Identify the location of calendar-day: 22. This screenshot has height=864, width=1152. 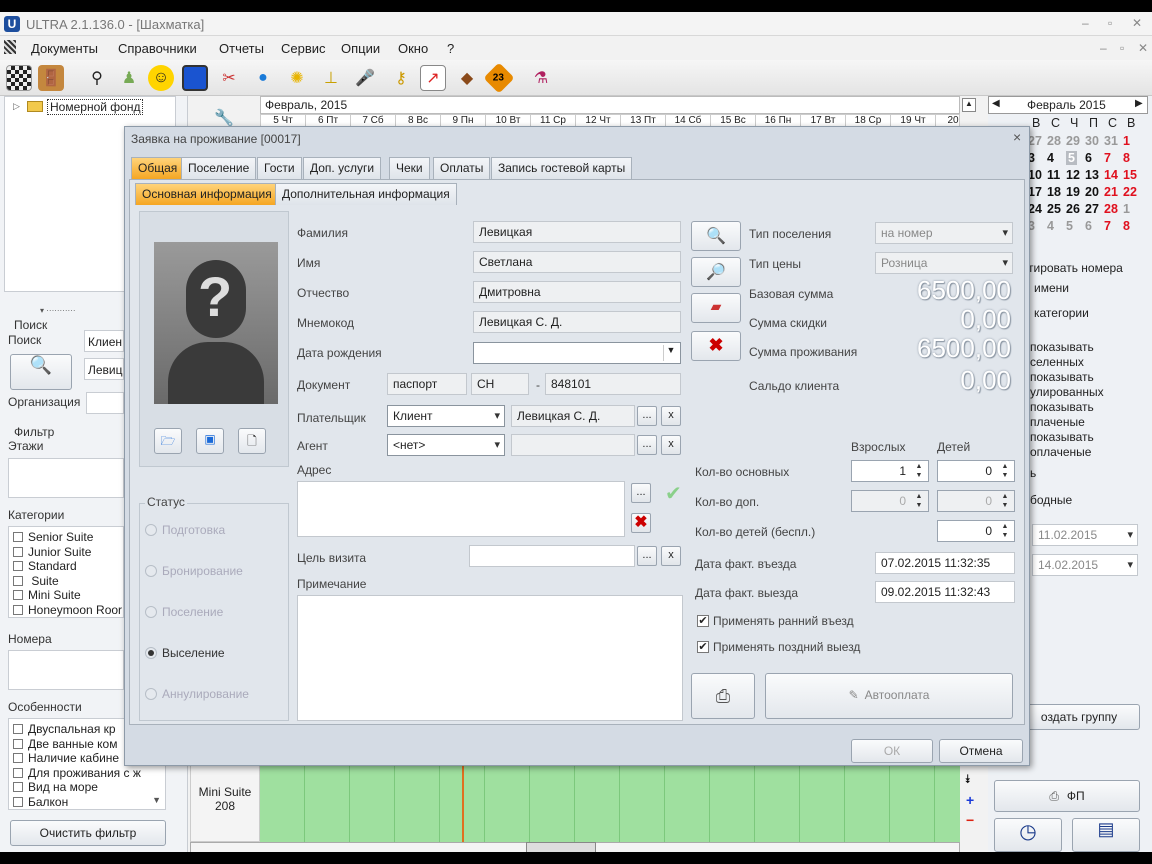
(1130, 192).